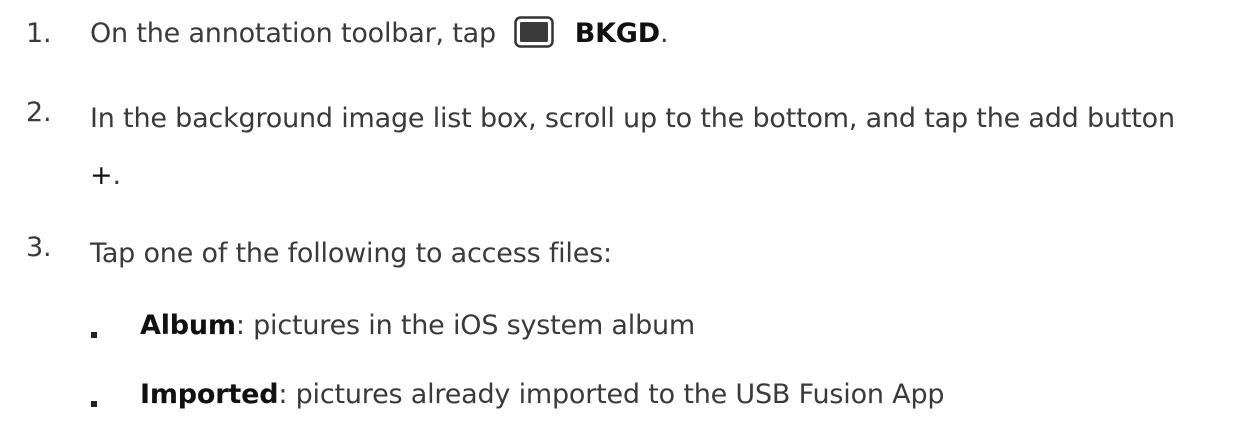 The image size is (1237, 434). What do you see at coordinates (39, 33) in the screenshot?
I see `step-number: 1.` at bounding box center [39, 33].